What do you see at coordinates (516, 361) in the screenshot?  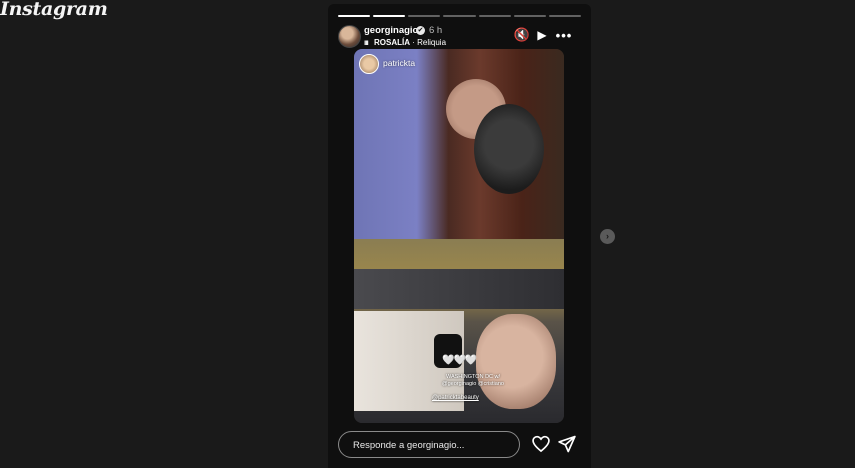 I see `story-image-head` at bounding box center [516, 361].